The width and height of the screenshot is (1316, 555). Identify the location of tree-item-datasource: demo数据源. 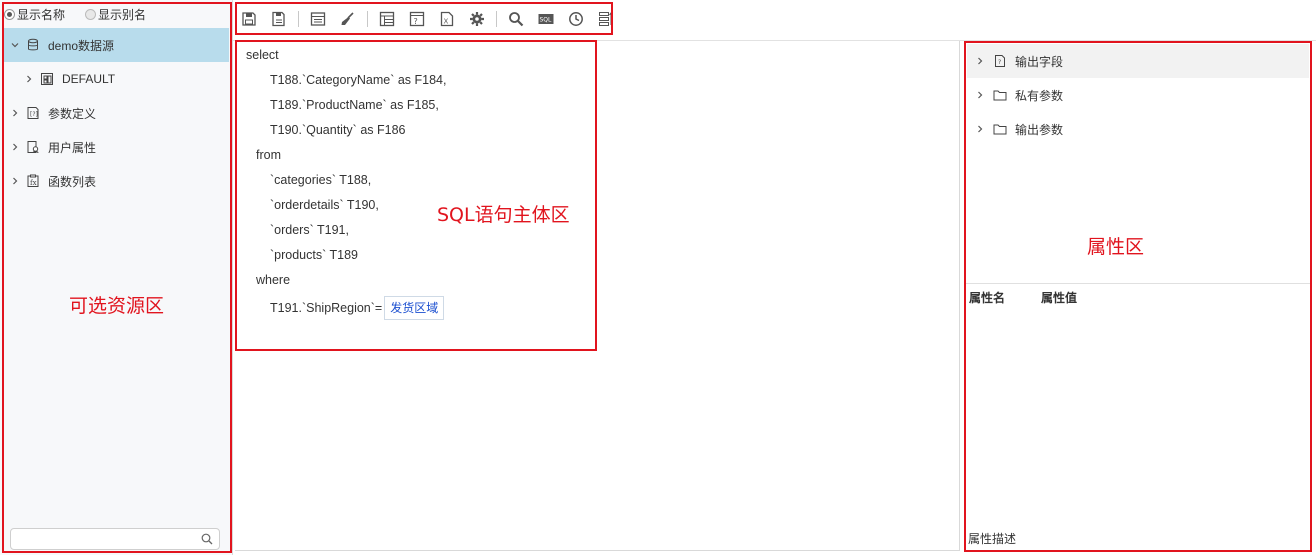
(116, 45).